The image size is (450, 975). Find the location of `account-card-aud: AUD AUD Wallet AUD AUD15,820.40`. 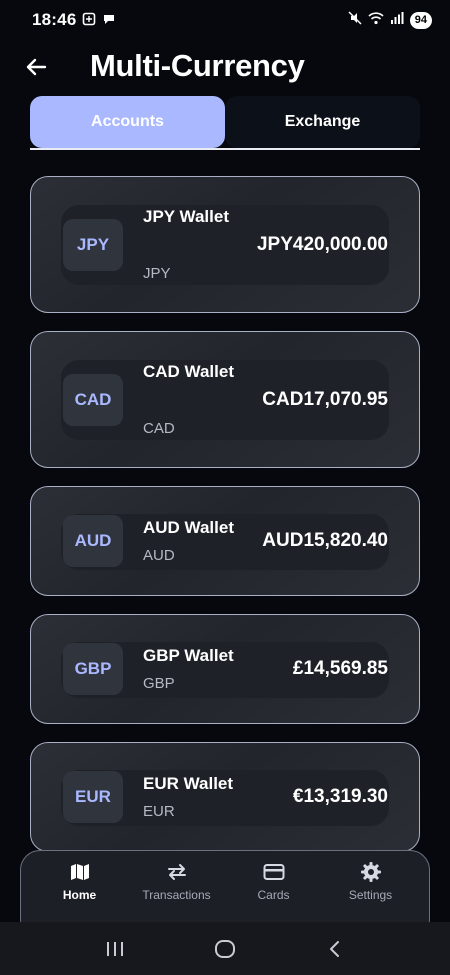

account-card-aud: AUD AUD Wallet AUD AUD15,820.40 is located at coordinates (225, 541).